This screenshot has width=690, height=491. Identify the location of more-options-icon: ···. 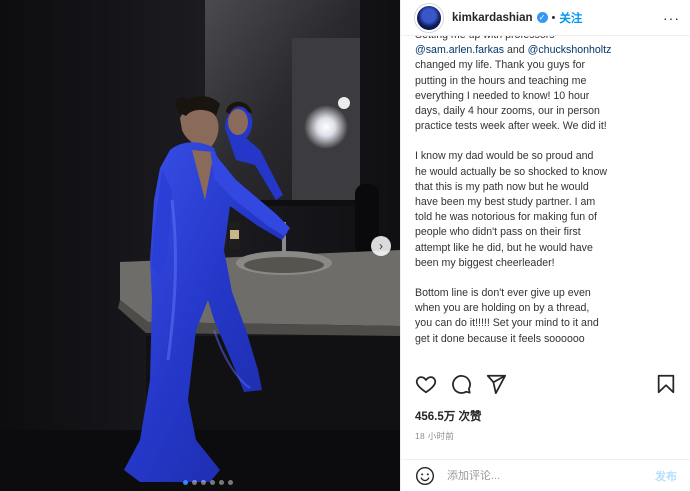
(671, 18).